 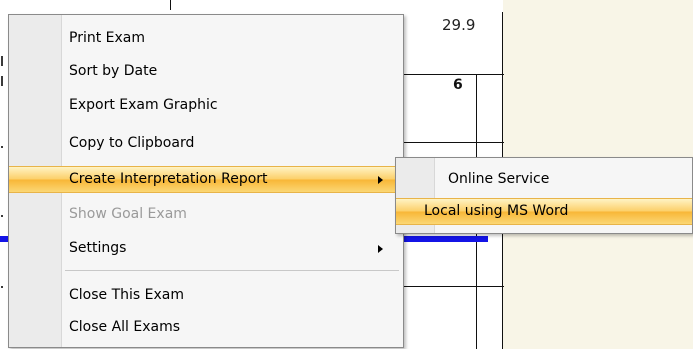 I want to click on menu-item-show-goal-exam: Show Goal Exam, so click(x=206, y=214).